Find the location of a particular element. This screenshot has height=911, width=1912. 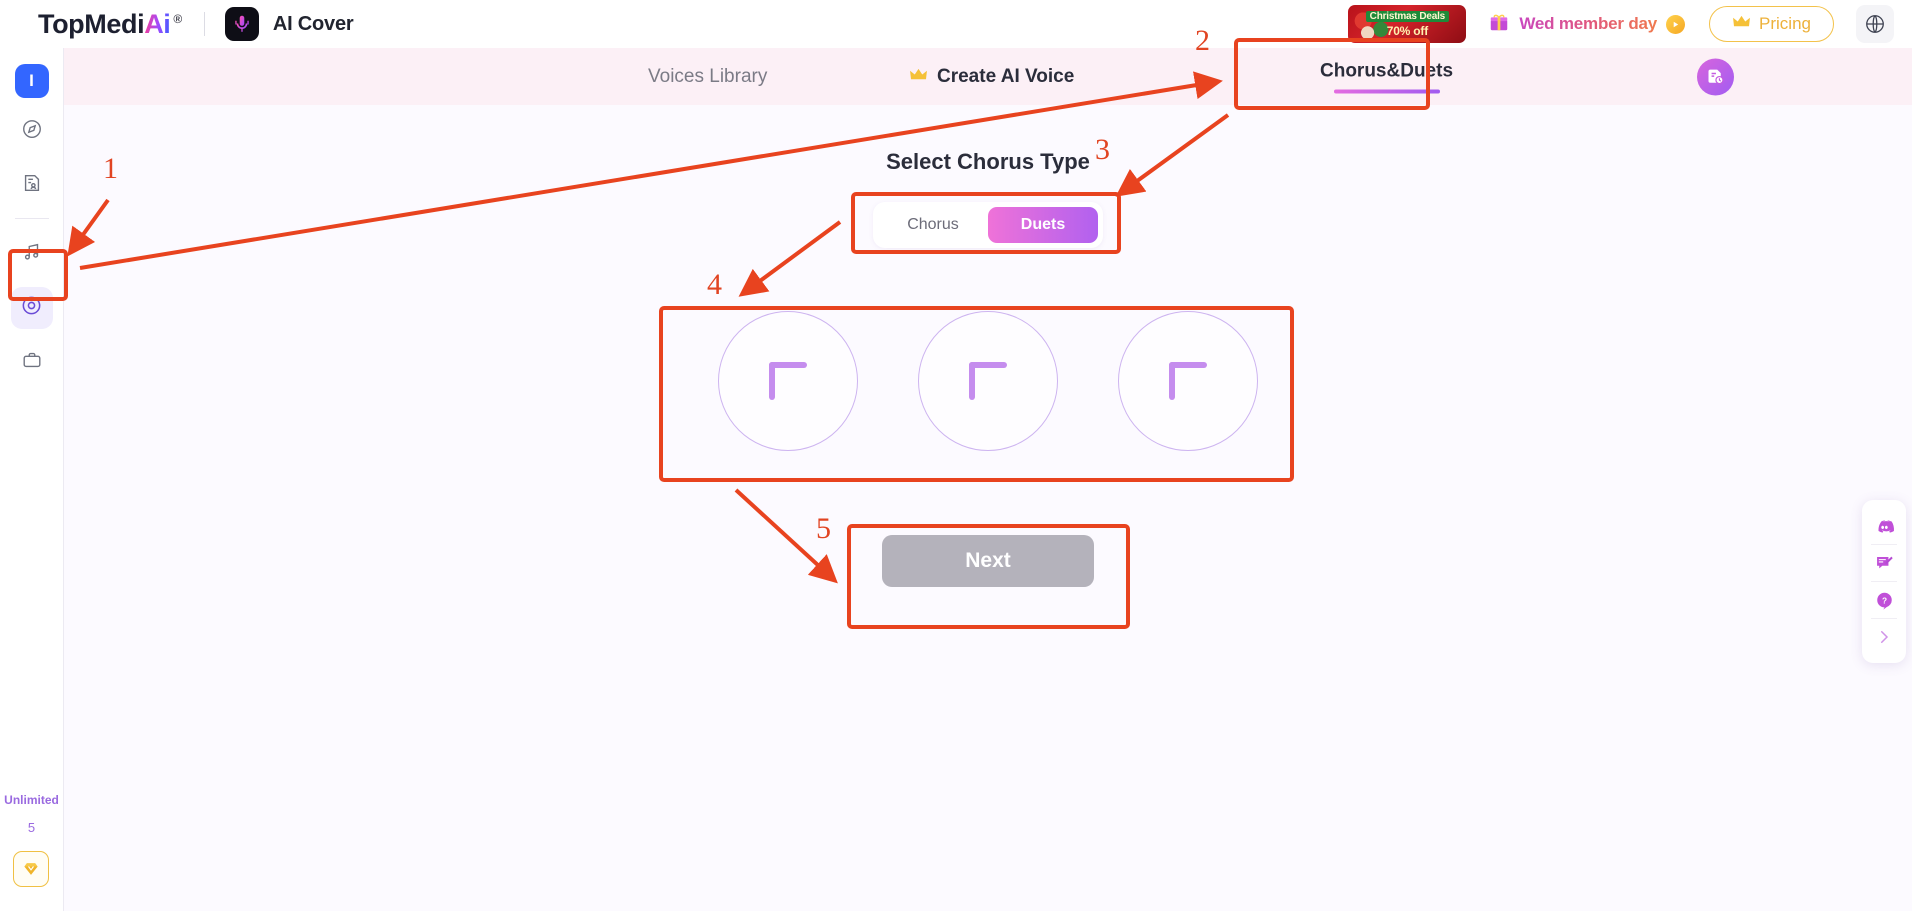

credits-count: 5 is located at coordinates (31, 827).